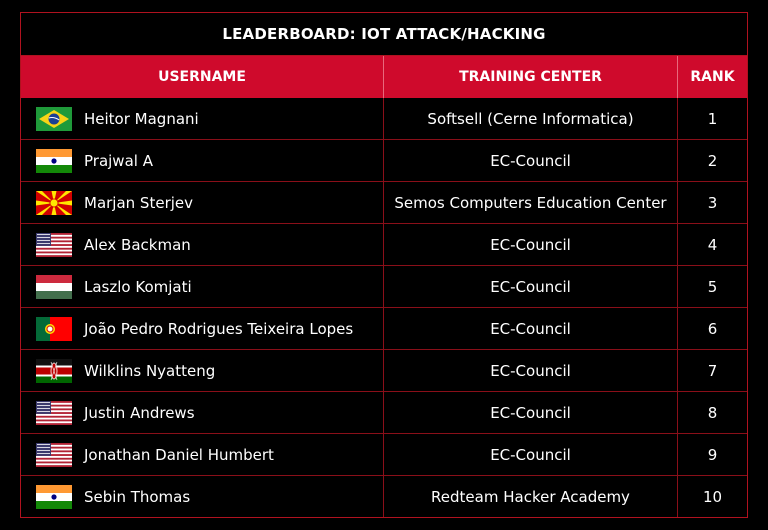 Image resolution: width=768 pixels, height=530 pixels. I want to click on training-center: Semos Computers Education Center, so click(530, 202).